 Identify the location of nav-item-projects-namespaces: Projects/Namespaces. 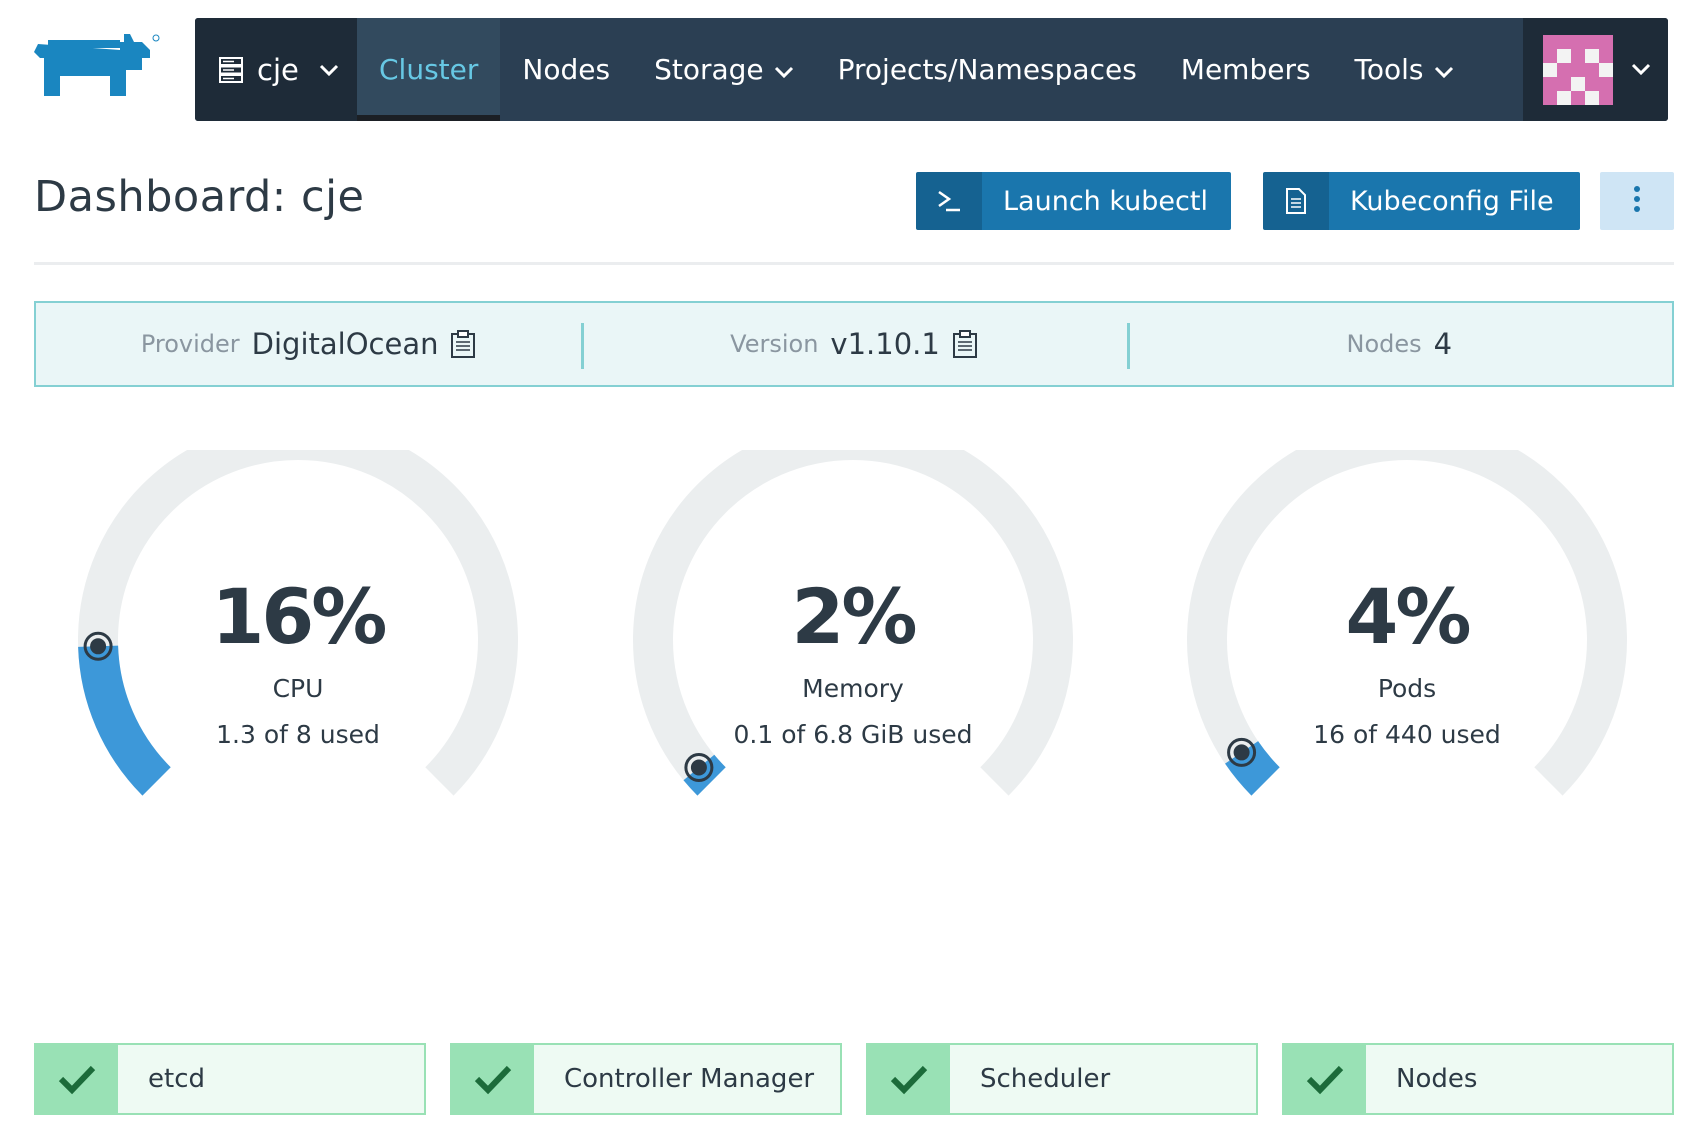
(987, 69).